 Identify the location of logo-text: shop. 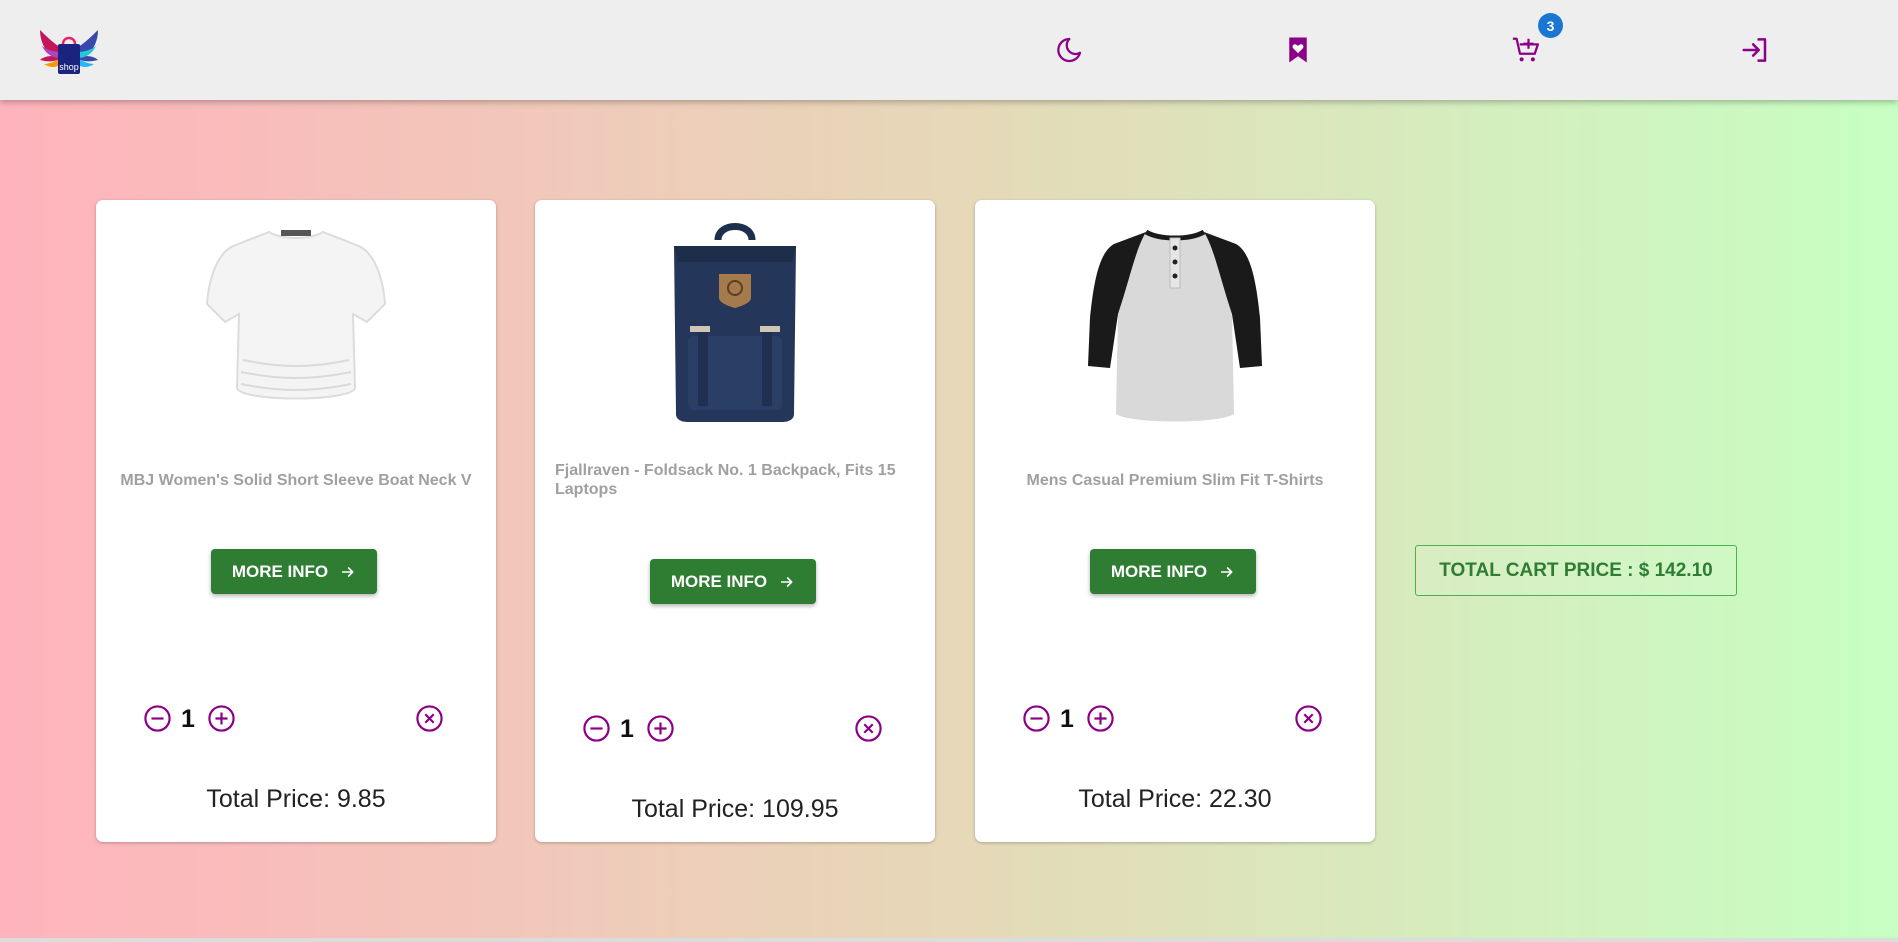
(69, 67).